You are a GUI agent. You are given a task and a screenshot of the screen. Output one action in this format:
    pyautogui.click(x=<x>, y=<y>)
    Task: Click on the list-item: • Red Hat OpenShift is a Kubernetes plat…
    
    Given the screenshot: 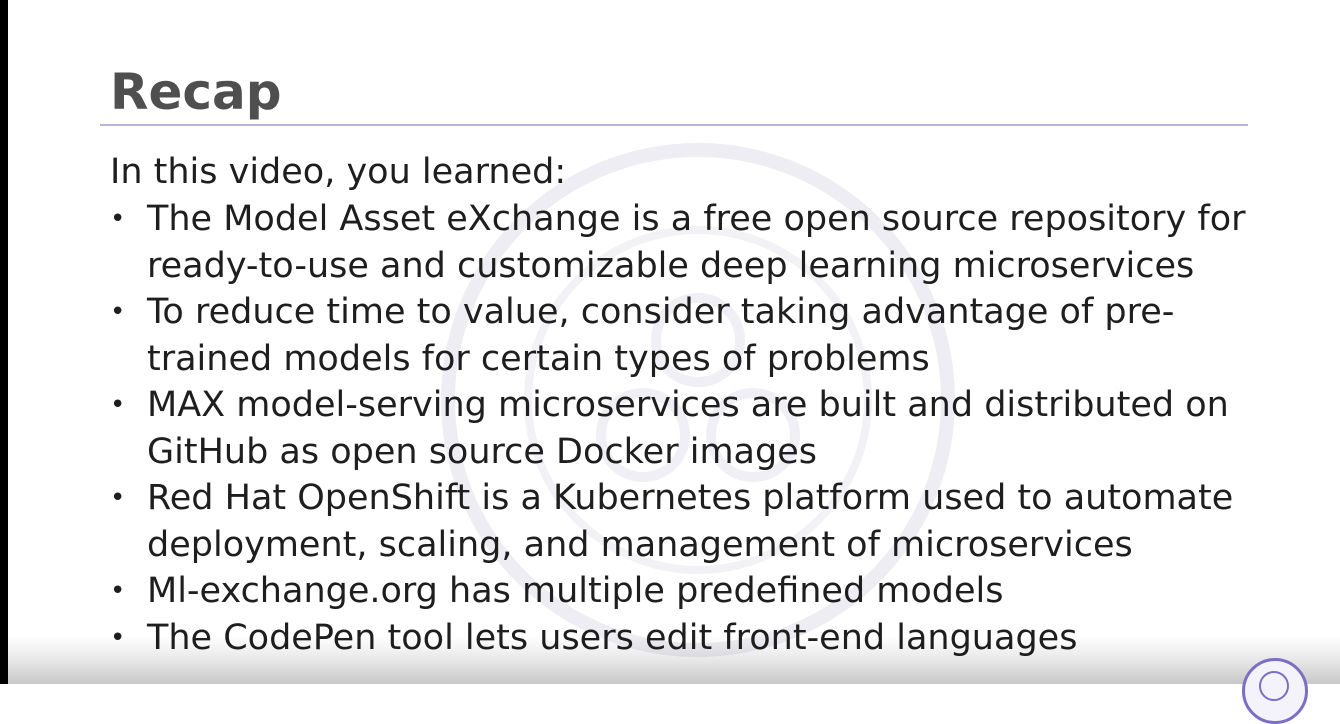 What is the action you would take?
    pyautogui.click(x=675, y=521)
    